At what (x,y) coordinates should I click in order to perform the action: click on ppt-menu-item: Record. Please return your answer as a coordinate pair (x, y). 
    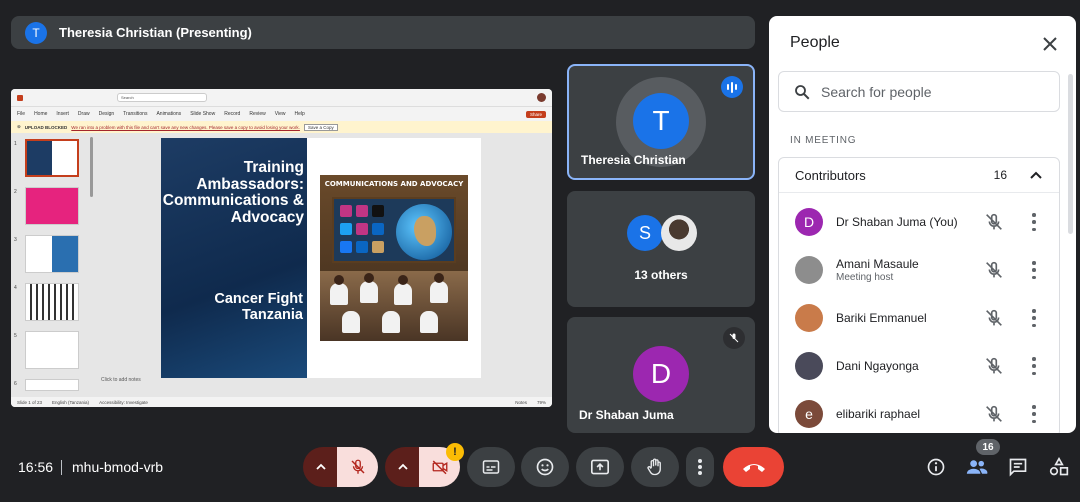
    Looking at the image, I should click on (232, 114).